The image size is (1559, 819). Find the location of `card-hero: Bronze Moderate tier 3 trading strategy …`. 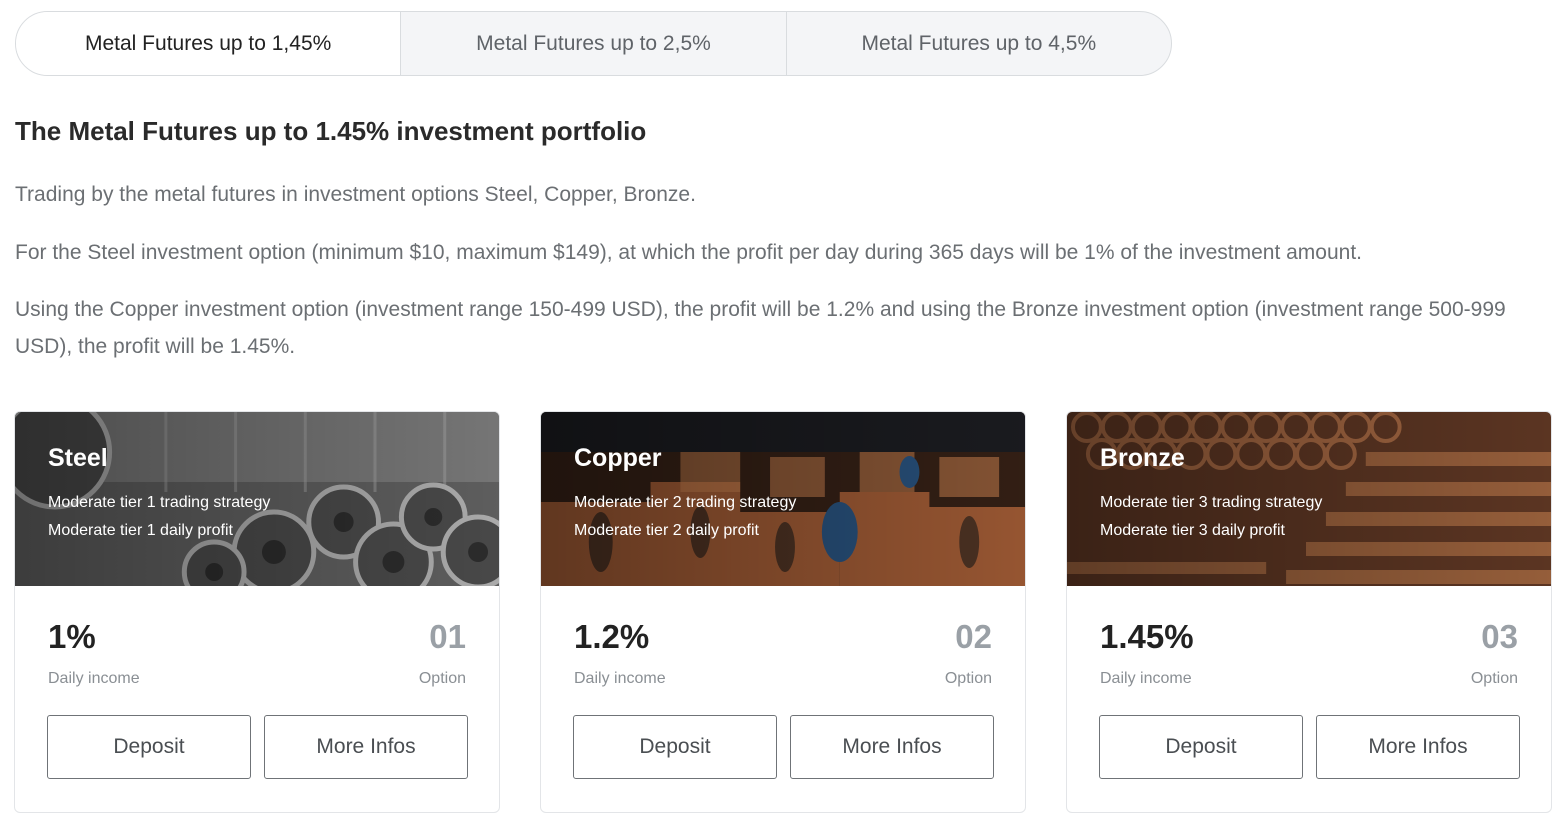

card-hero: Bronze Moderate tier 3 trading strategy … is located at coordinates (1309, 499).